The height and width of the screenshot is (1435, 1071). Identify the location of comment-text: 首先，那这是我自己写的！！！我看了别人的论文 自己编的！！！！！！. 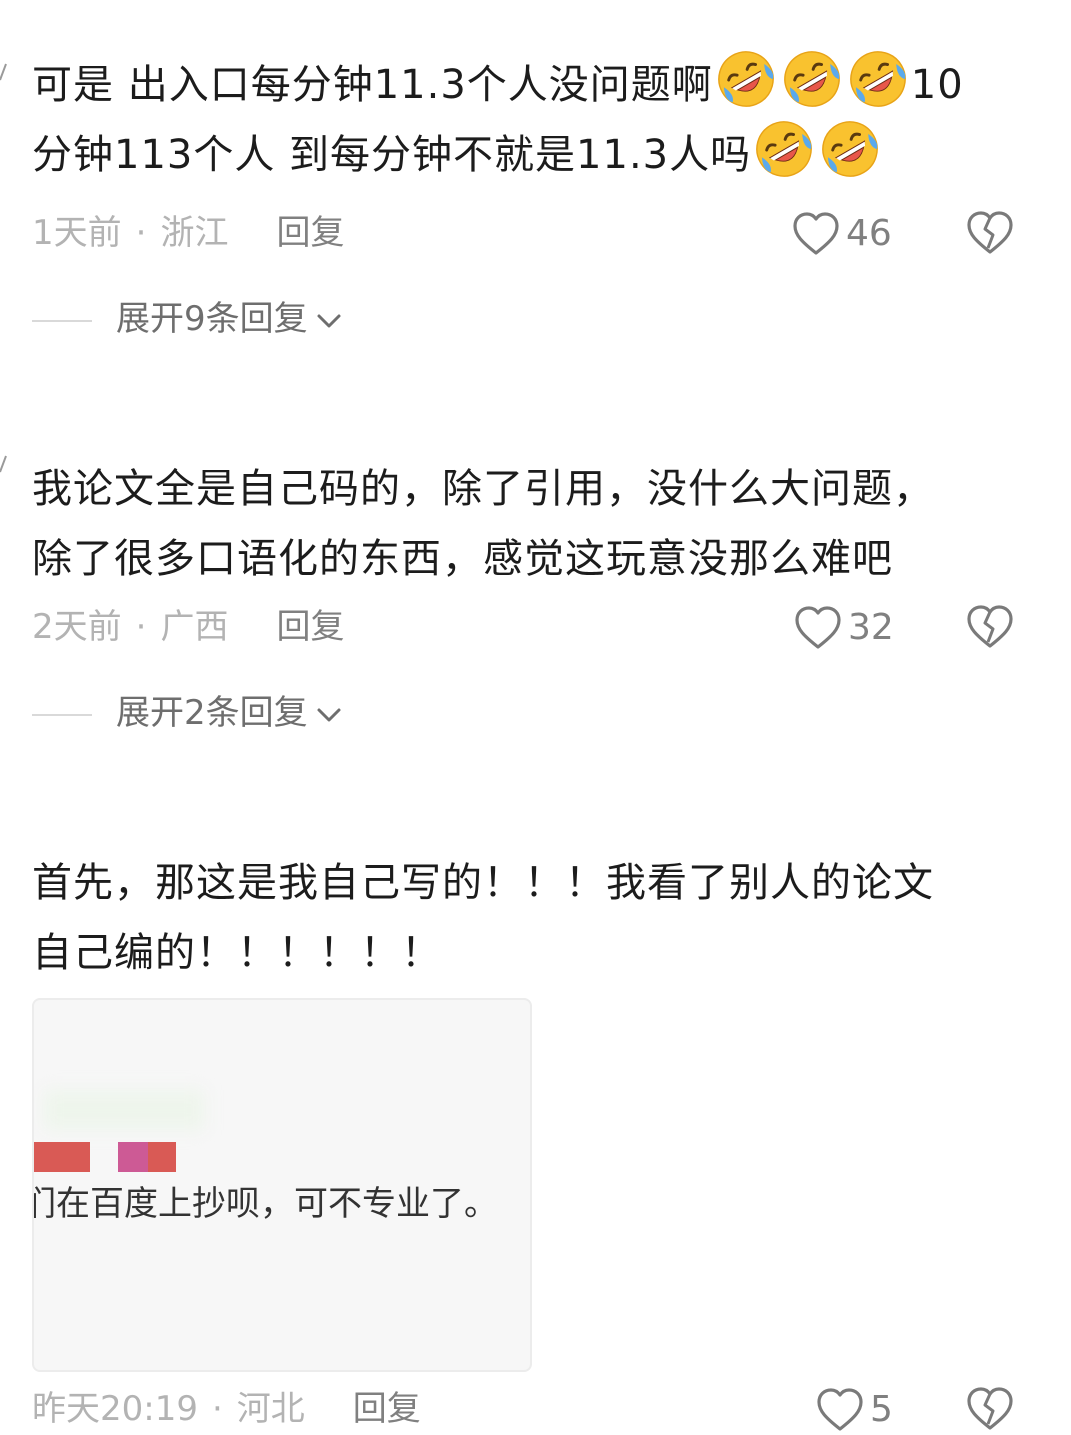
(532, 918).